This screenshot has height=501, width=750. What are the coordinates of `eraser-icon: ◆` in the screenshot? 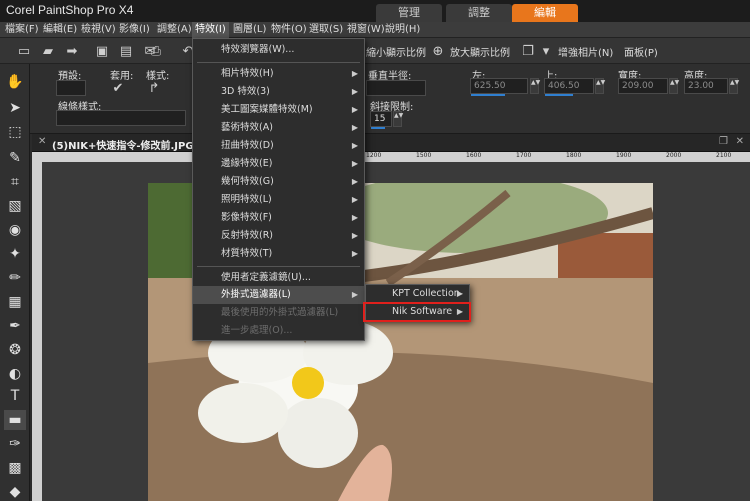 It's located at (15, 491).